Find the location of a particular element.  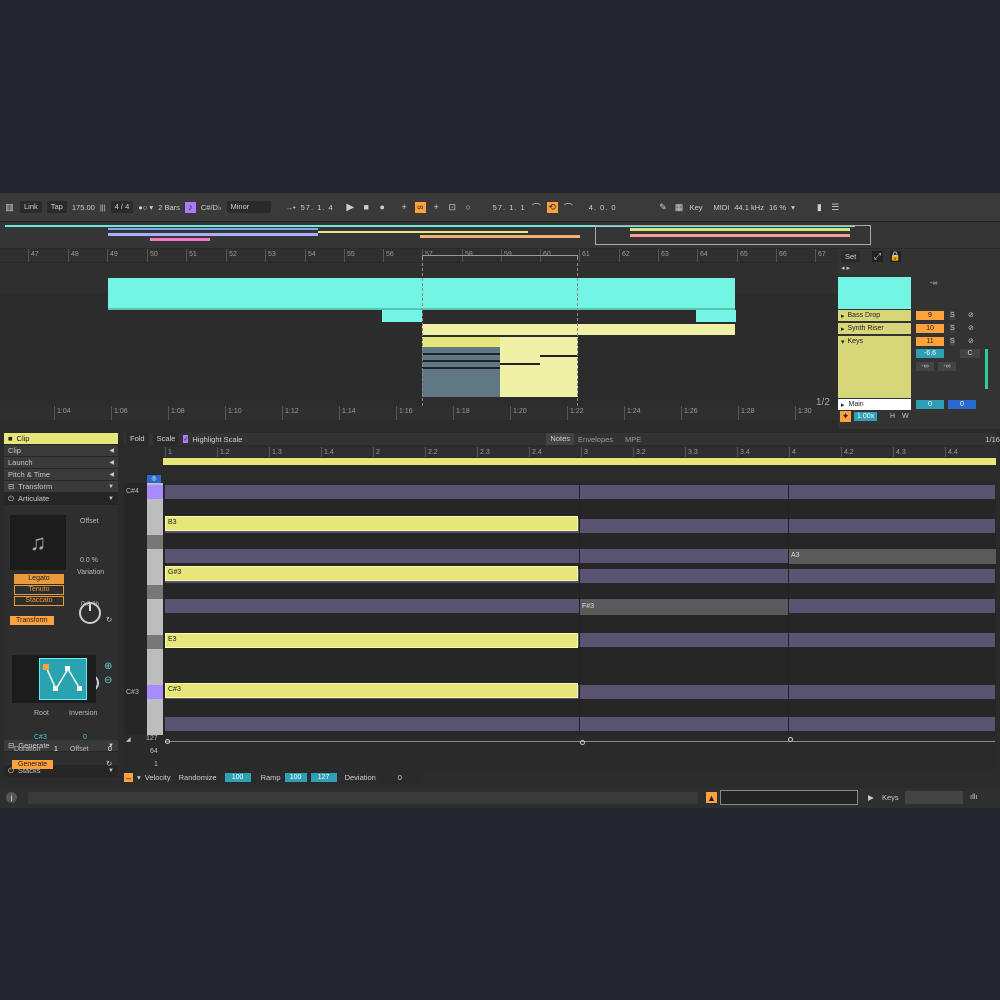

add-icon: ⊕ is located at coordinates (108, 666).